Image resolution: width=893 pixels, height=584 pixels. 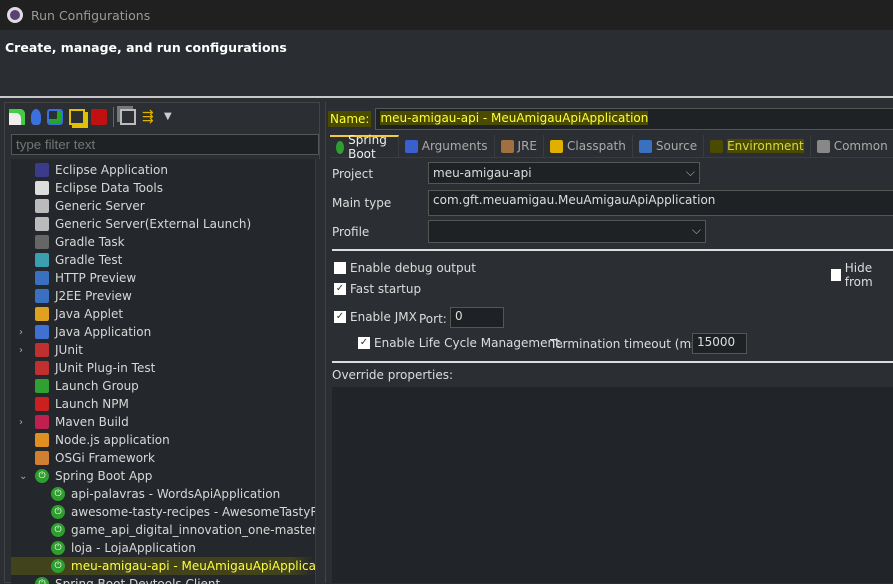 What do you see at coordinates (89, 314) in the screenshot?
I see `tree-item-label: Java Applet` at bounding box center [89, 314].